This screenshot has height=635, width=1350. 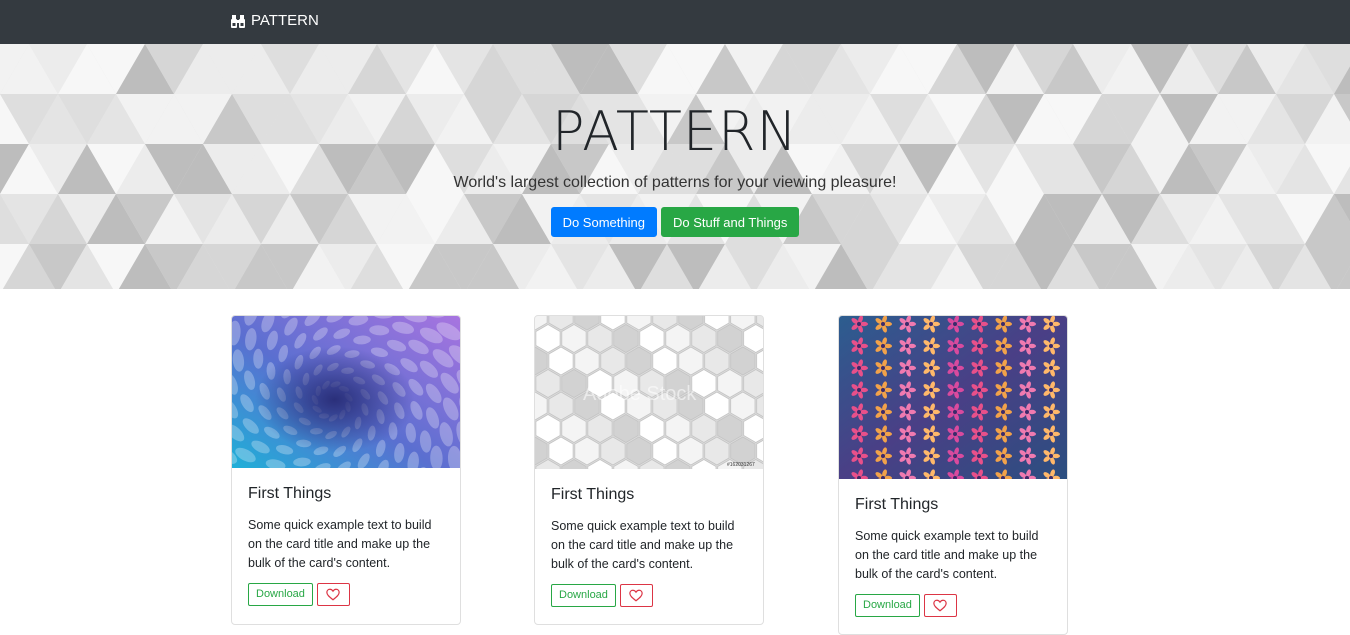 What do you see at coordinates (741, 465) in the screenshot?
I see `image-id-text: #162031267` at bounding box center [741, 465].